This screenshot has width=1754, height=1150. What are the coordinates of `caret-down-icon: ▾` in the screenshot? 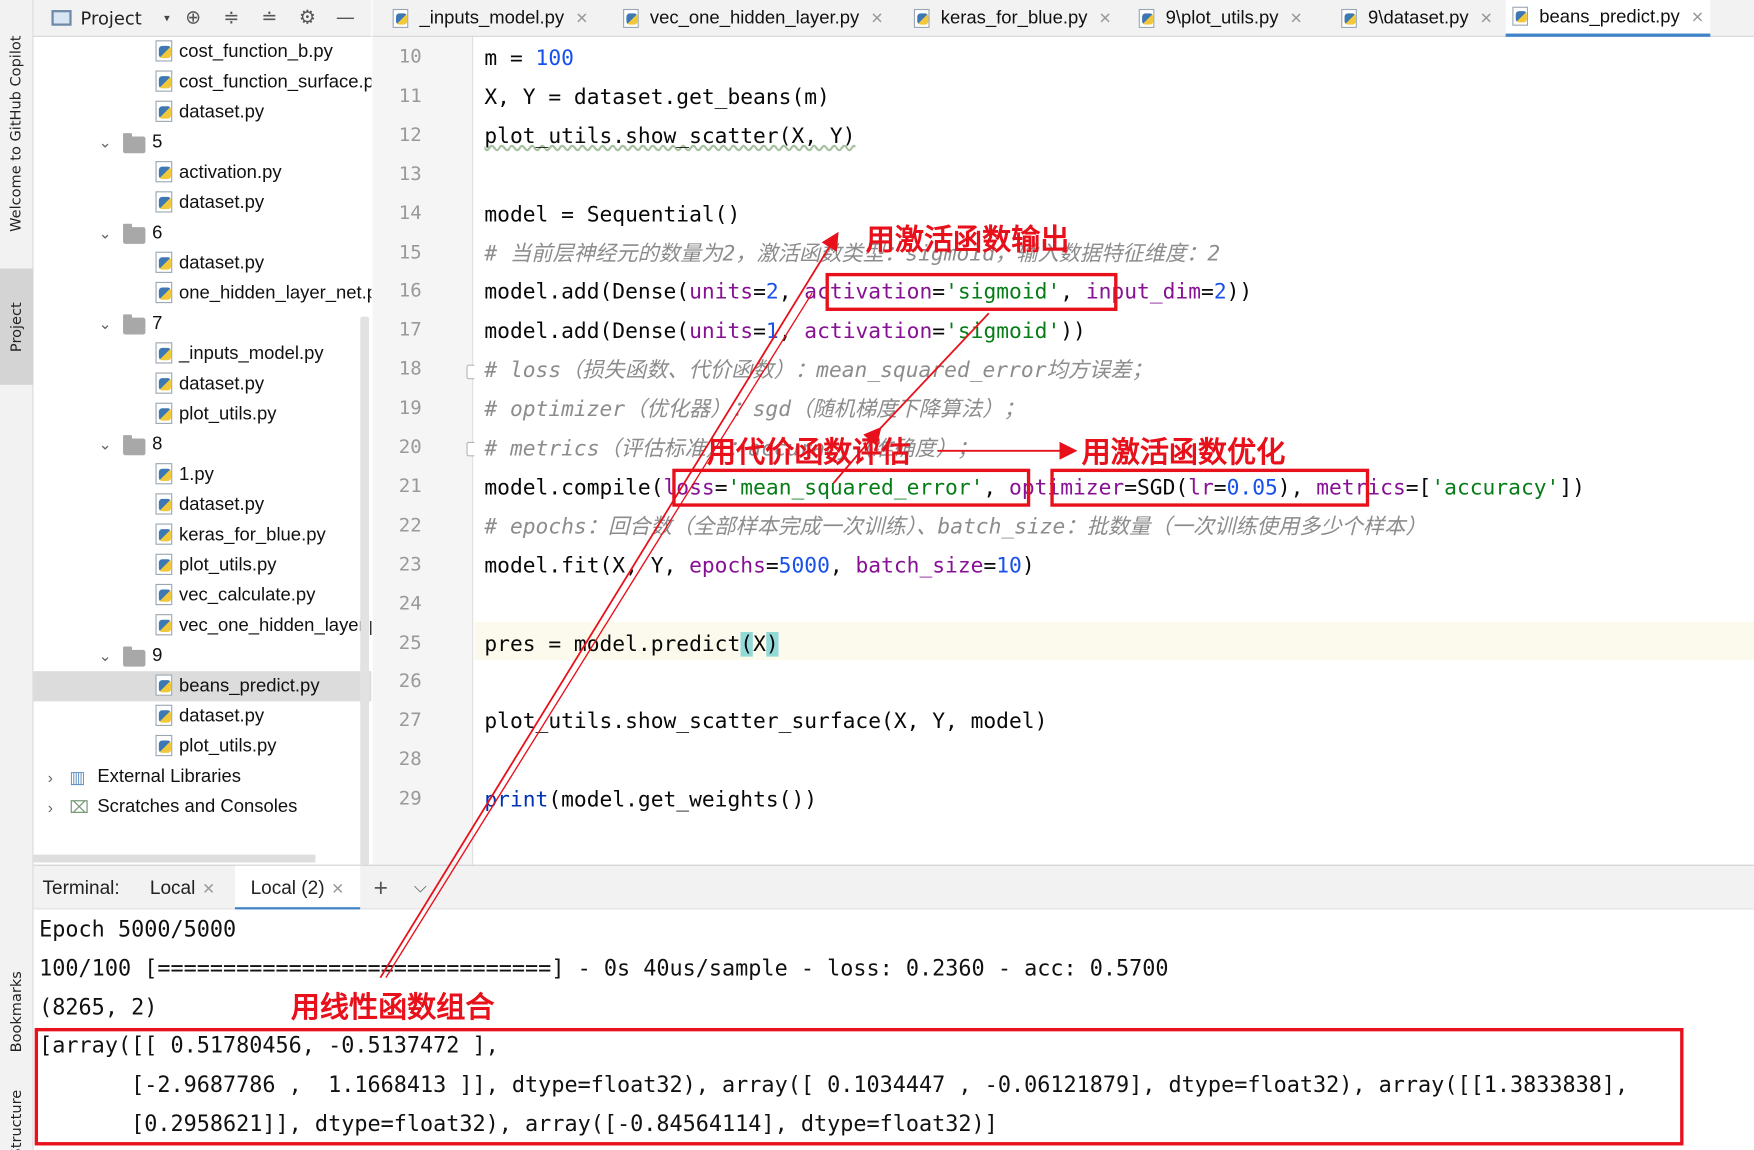 It's located at (167, 18).